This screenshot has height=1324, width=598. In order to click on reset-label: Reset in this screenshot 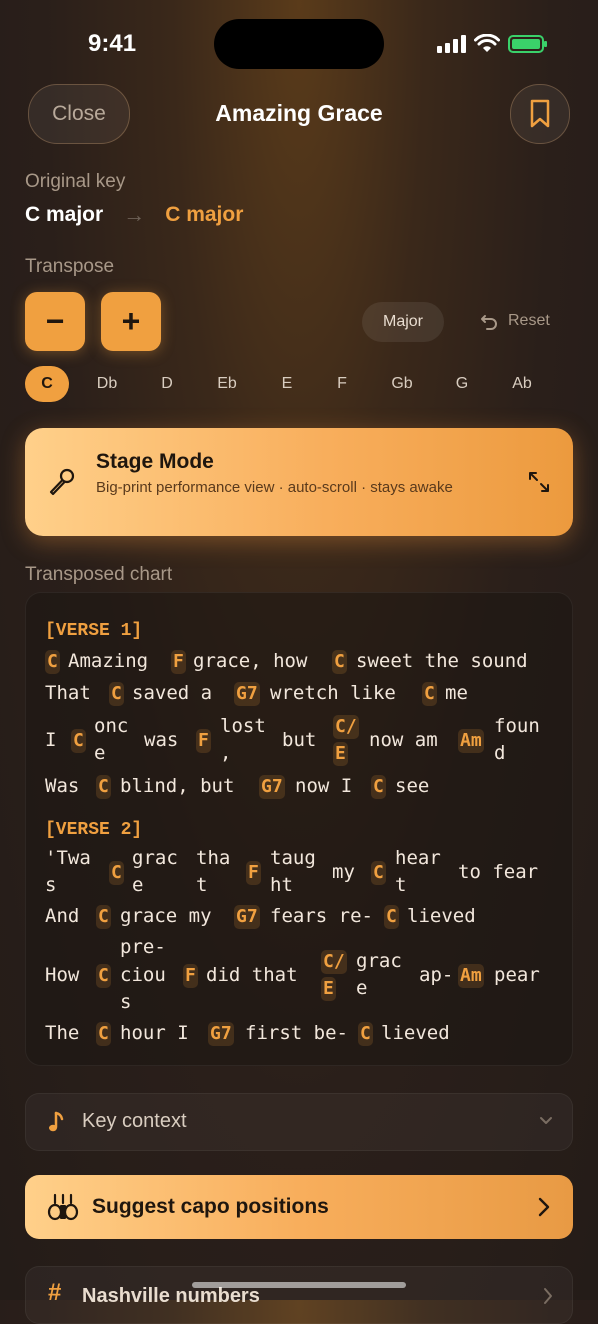, I will do `click(529, 320)`.